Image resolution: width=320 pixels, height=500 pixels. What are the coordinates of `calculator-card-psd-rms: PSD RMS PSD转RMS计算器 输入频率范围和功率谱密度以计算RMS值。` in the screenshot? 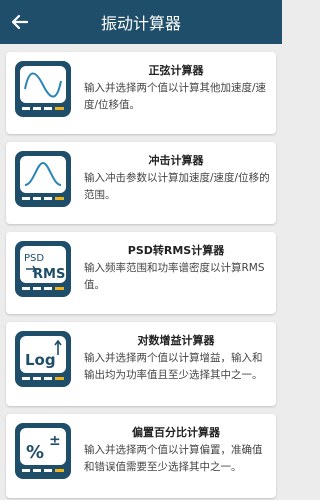 It's located at (141, 273).